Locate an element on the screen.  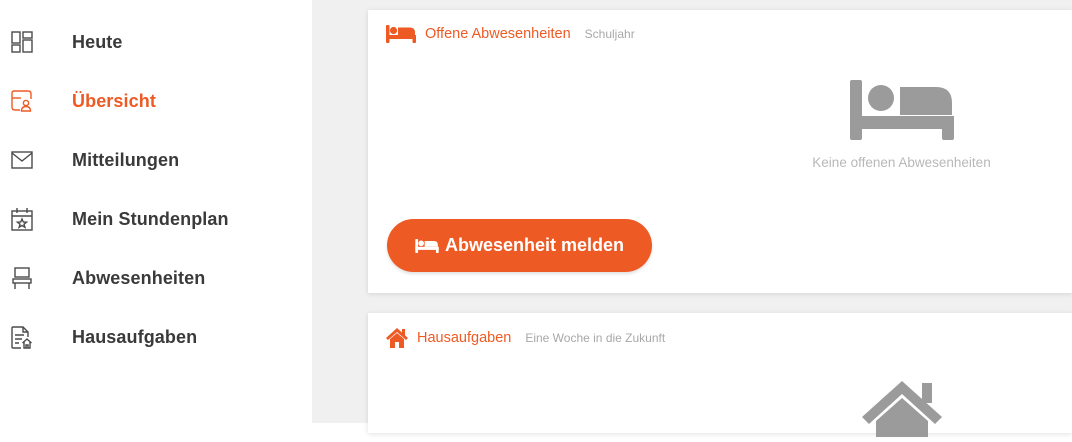
sidebar-item-label: Übersicht is located at coordinates (114, 100).